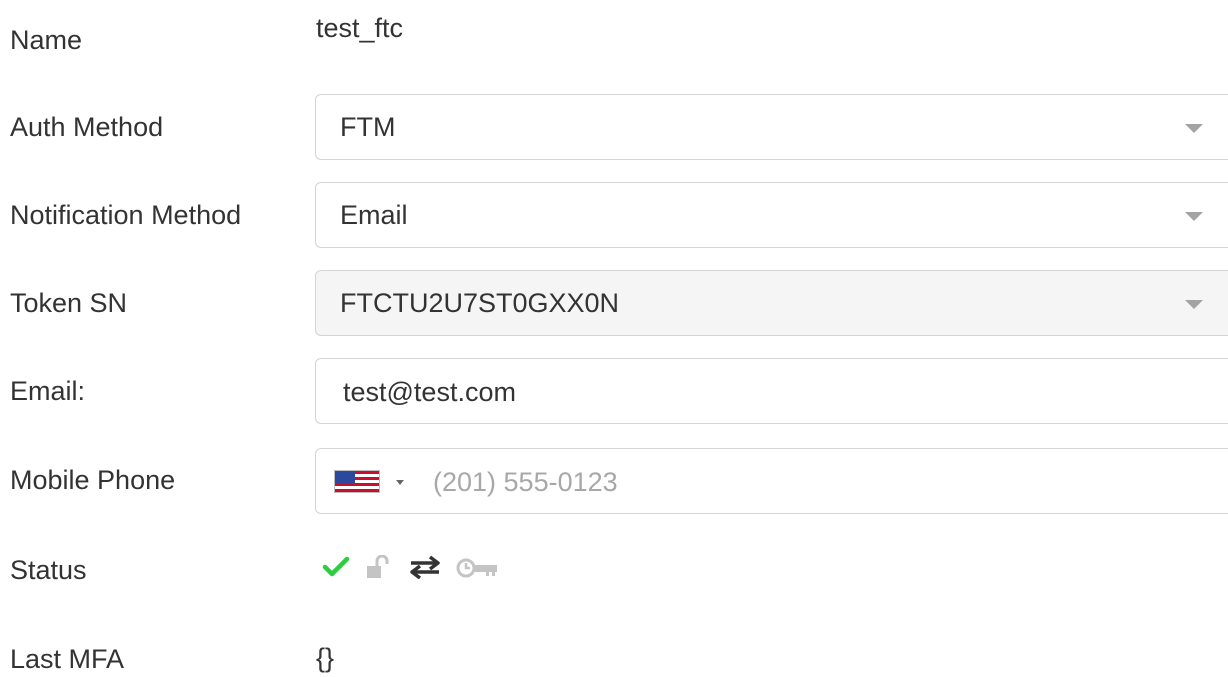  What do you see at coordinates (379, 569) in the screenshot?
I see `unlock-icon` at bounding box center [379, 569].